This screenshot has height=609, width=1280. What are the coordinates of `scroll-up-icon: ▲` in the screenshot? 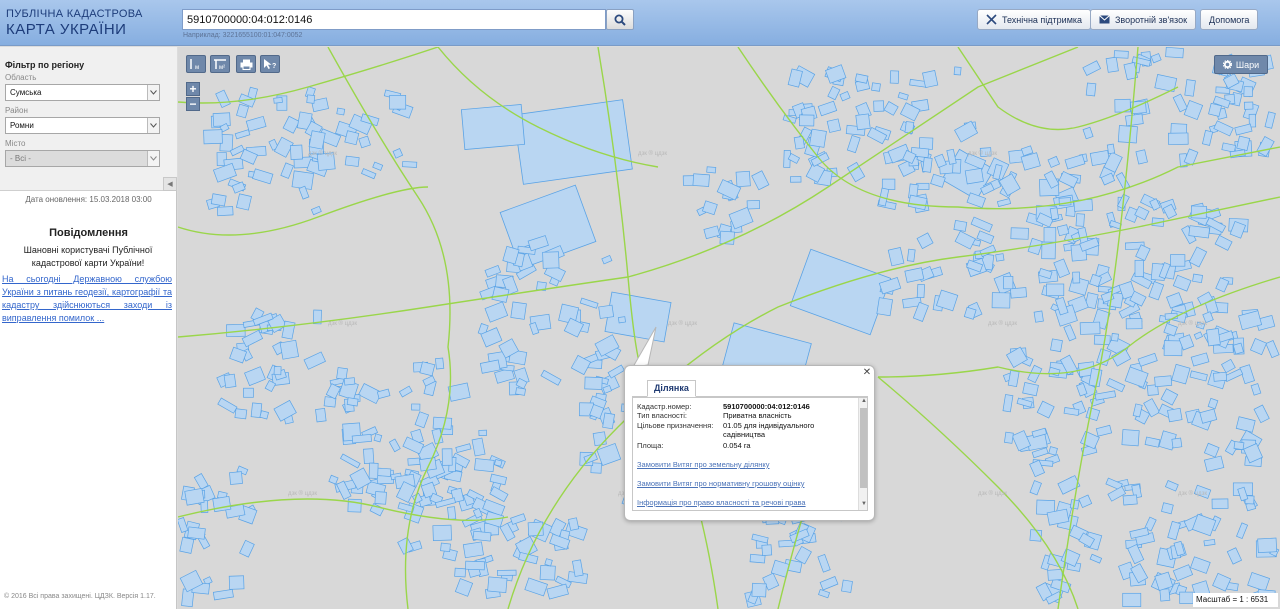 It's located at (863, 402).